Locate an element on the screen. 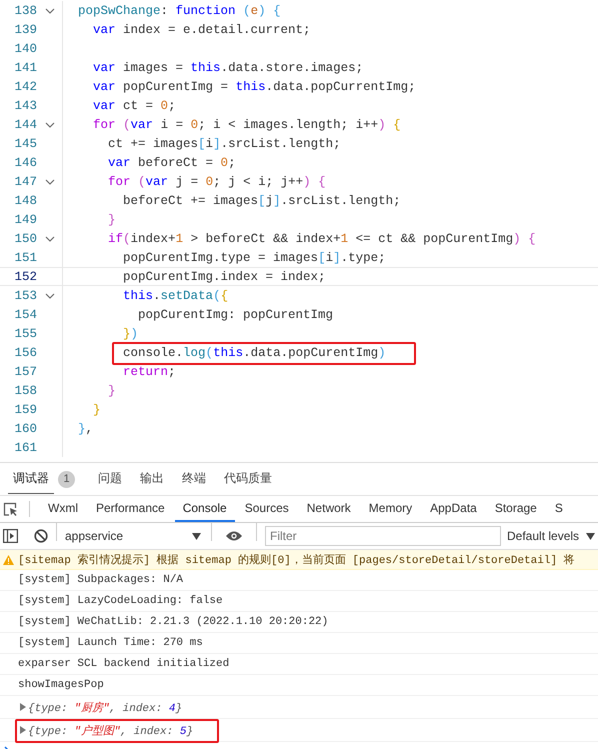 Image resolution: width=598 pixels, height=749 pixels. clear-console-icon is located at coordinates (41, 536).